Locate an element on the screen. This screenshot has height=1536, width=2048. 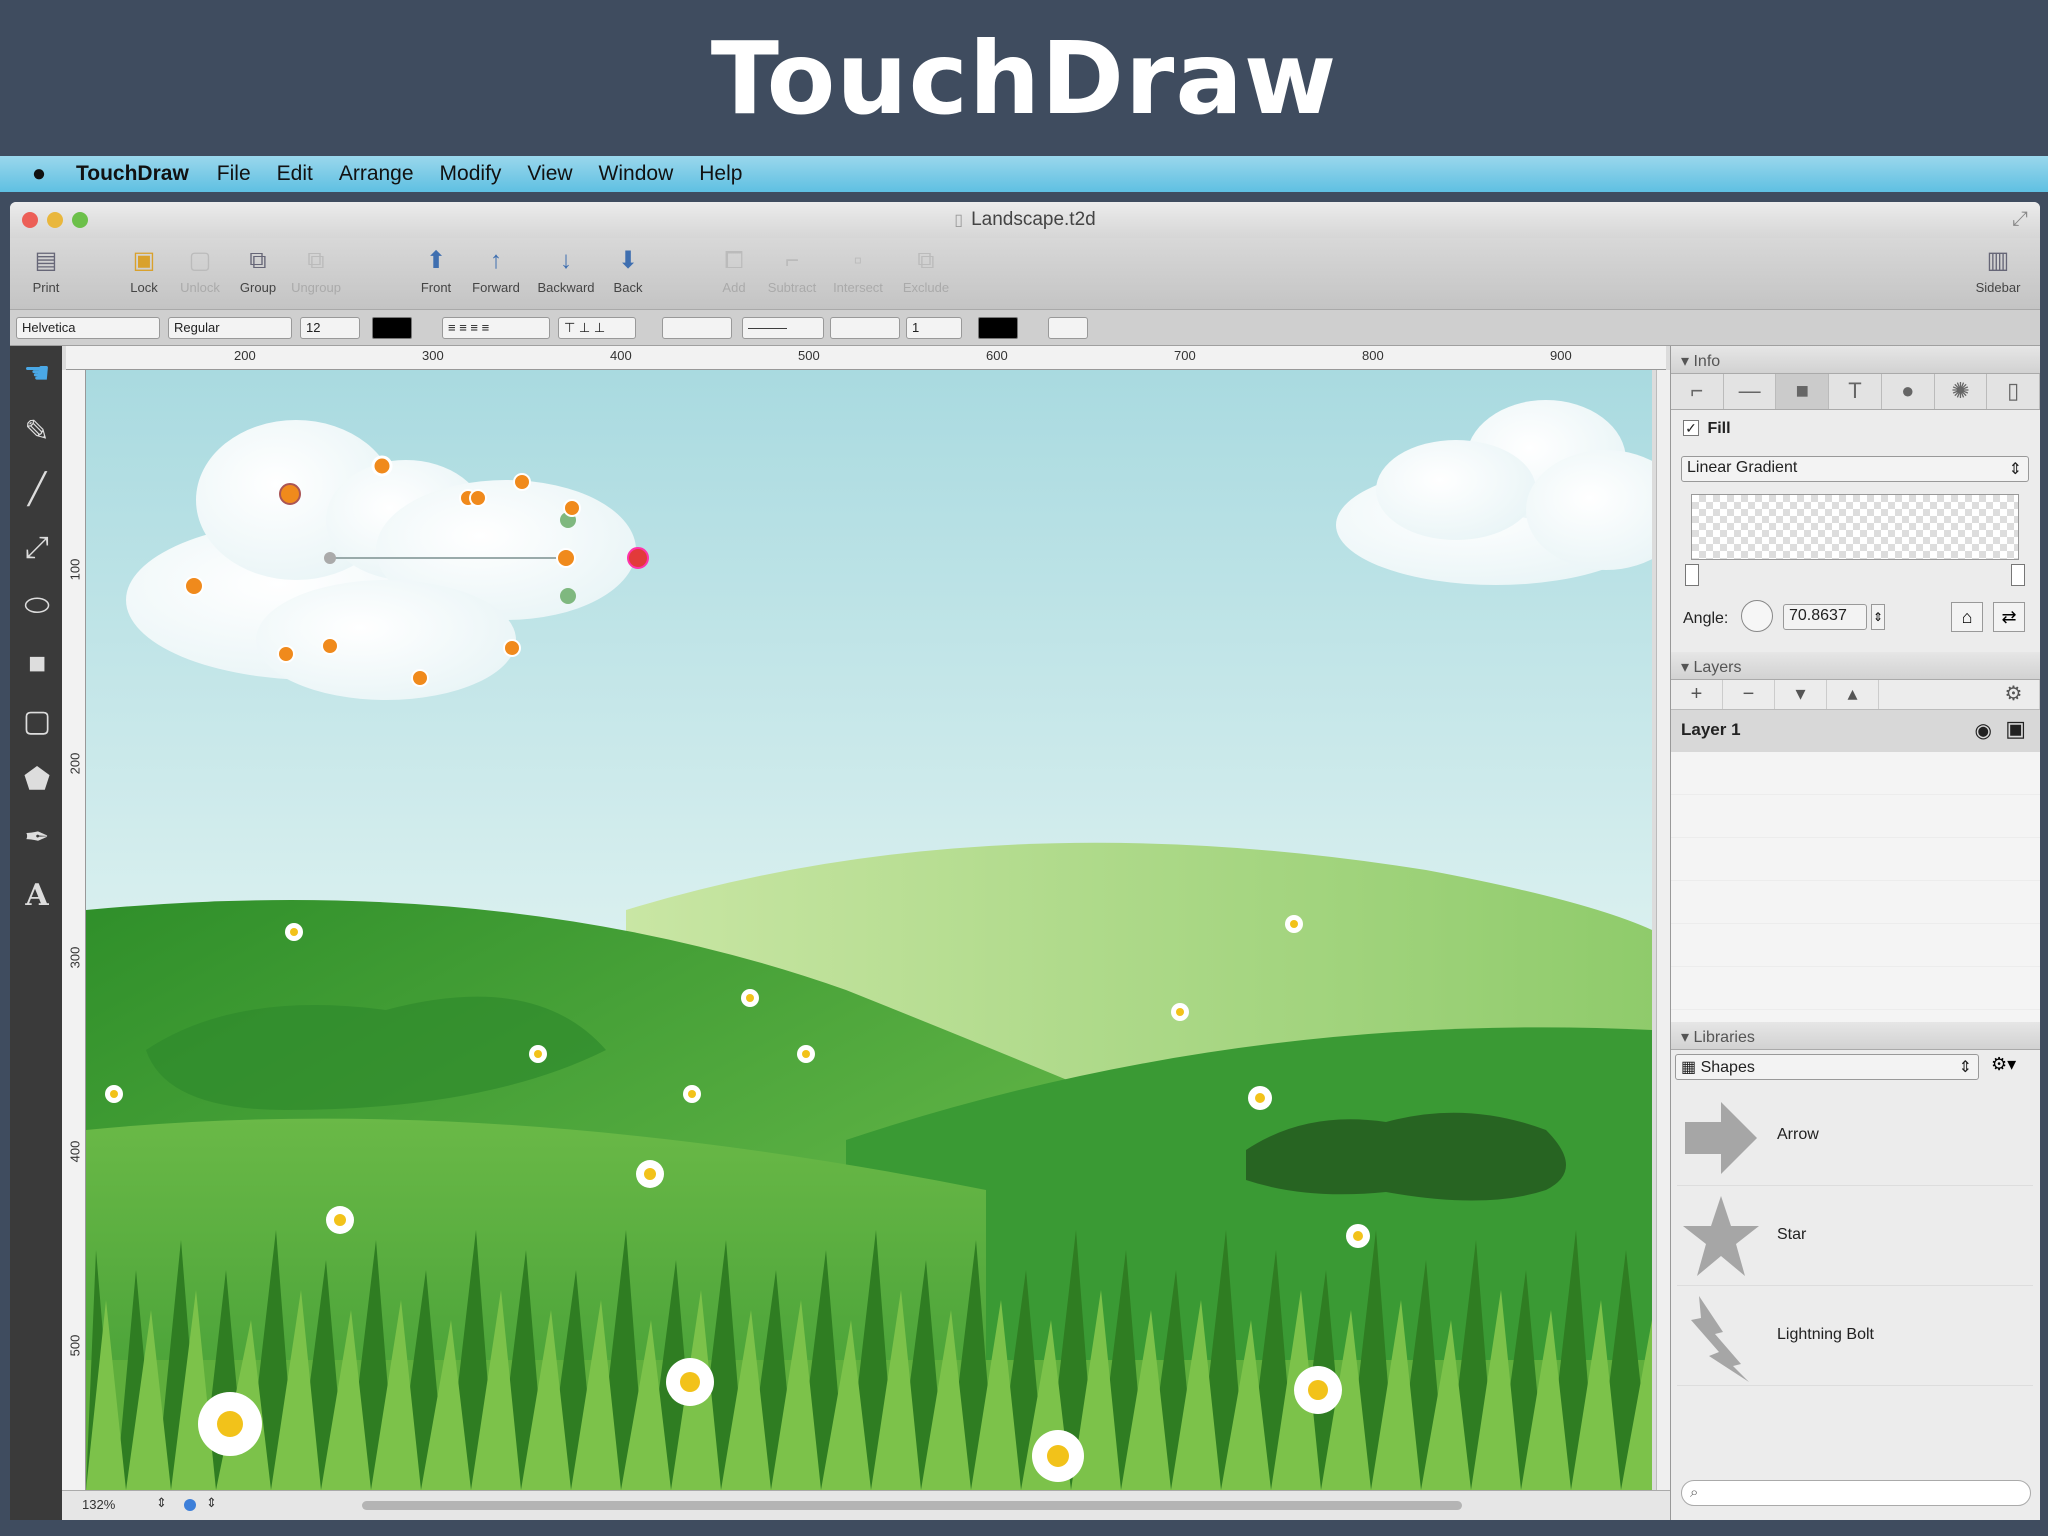
add-button: ⧠ Add is located at coordinates (734, 270).